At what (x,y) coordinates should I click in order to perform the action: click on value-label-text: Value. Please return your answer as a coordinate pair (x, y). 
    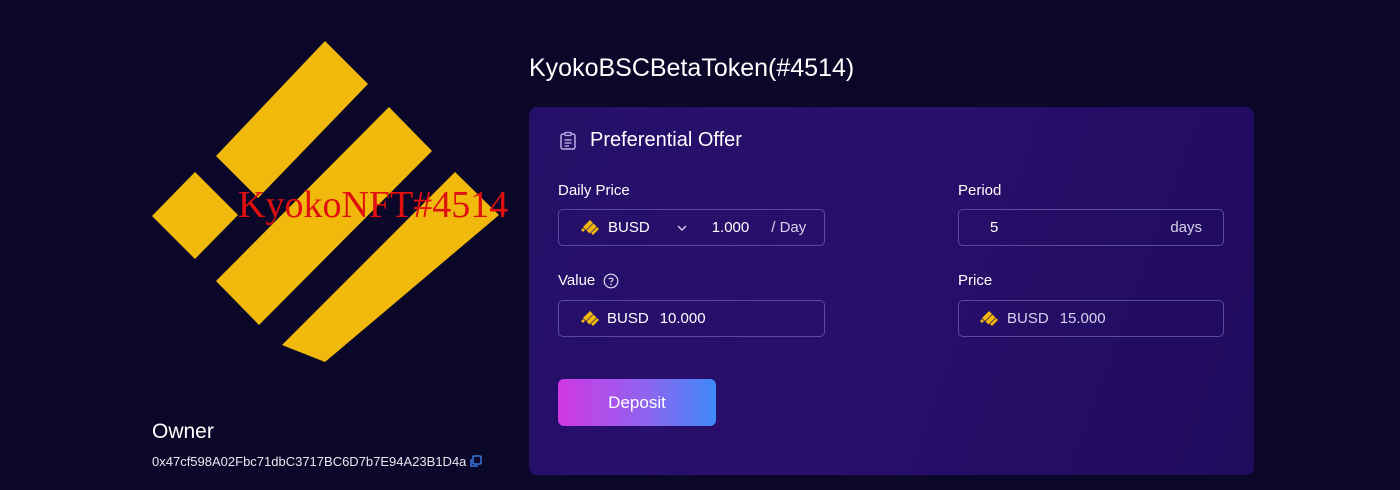
    Looking at the image, I should click on (577, 280).